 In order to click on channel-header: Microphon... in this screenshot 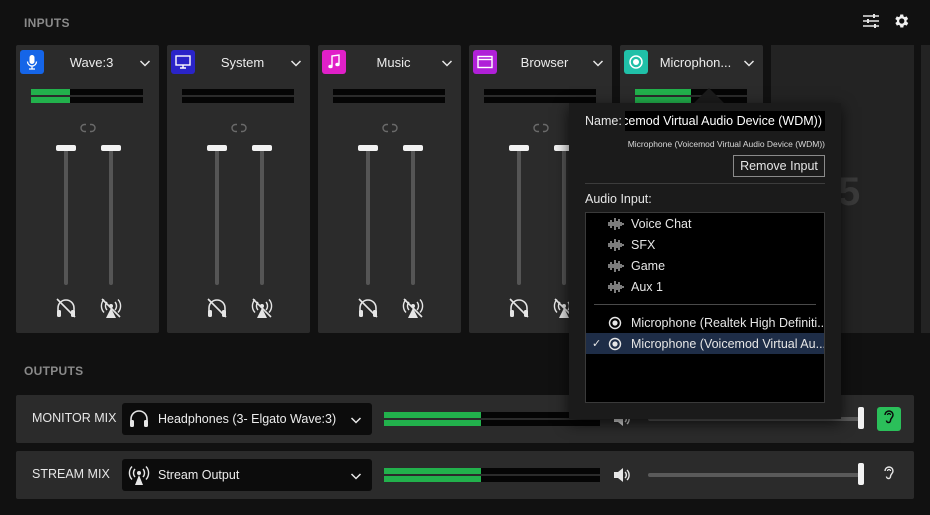, I will do `click(689, 62)`.